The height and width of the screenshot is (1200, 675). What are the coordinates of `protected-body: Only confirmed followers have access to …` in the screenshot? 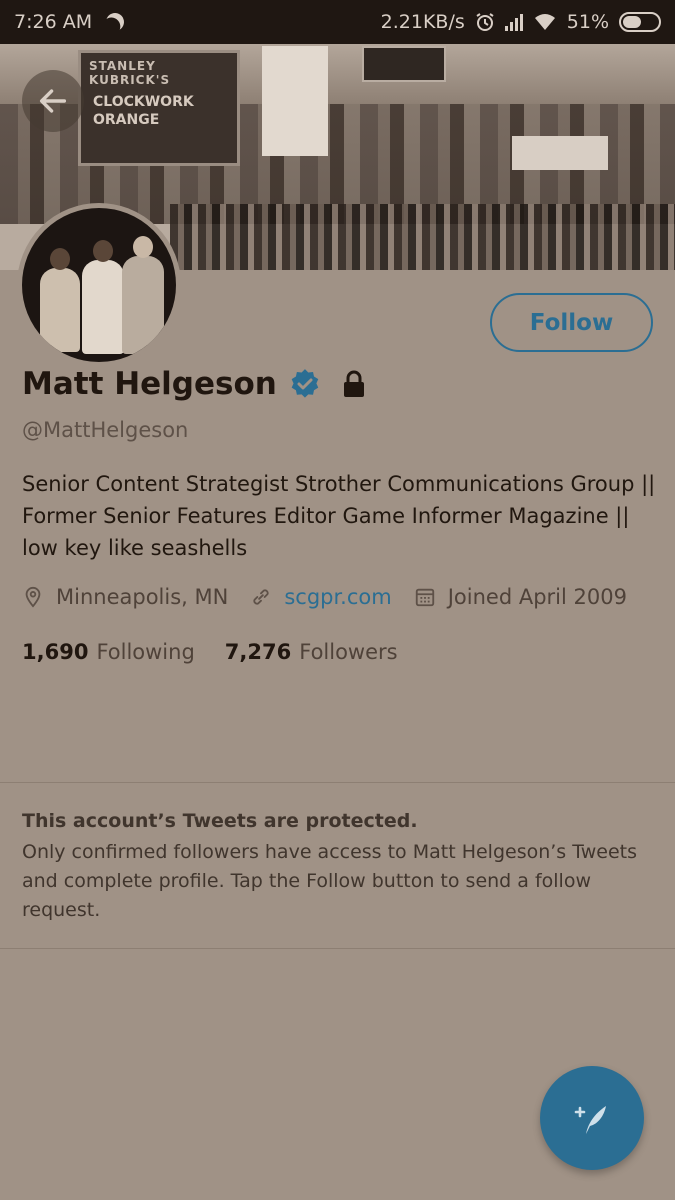 It's located at (329, 881).